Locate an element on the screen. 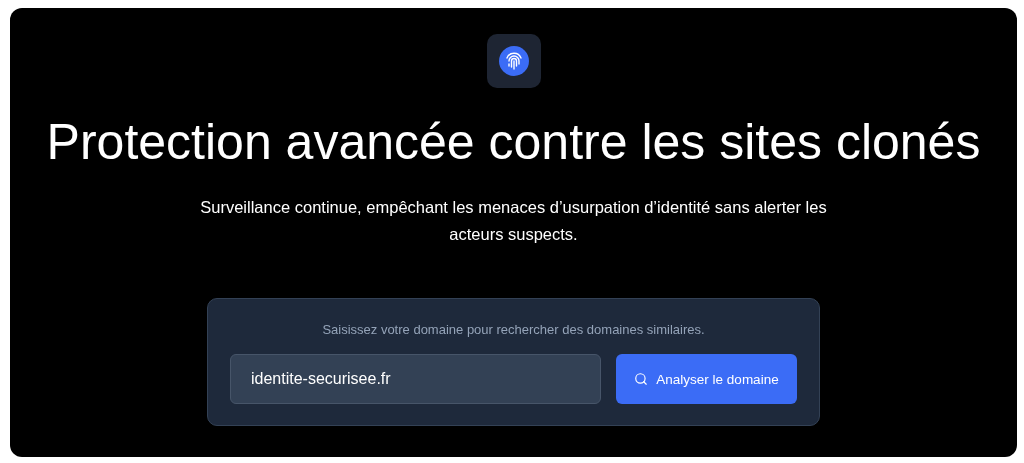 Image resolution: width=1024 pixels, height=463 pixels. fingerprint-icon is located at coordinates (513, 61).